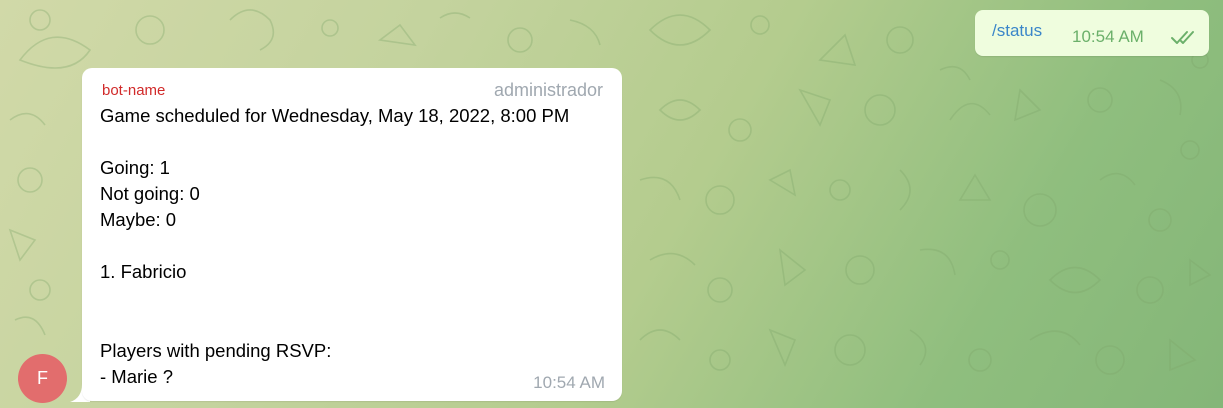 The image size is (1223, 408). What do you see at coordinates (150, 193) in the screenshot?
I see `not-going-count-line: Not going: 0` at bounding box center [150, 193].